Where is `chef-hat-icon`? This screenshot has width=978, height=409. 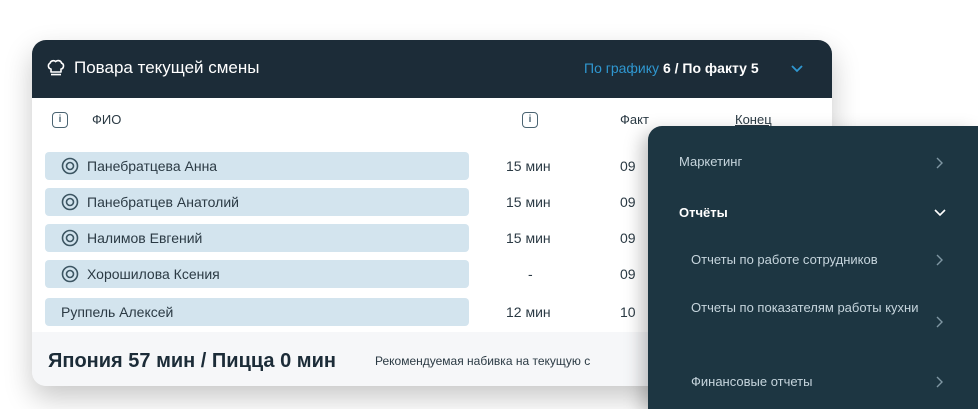
chef-hat-icon is located at coordinates (56, 67).